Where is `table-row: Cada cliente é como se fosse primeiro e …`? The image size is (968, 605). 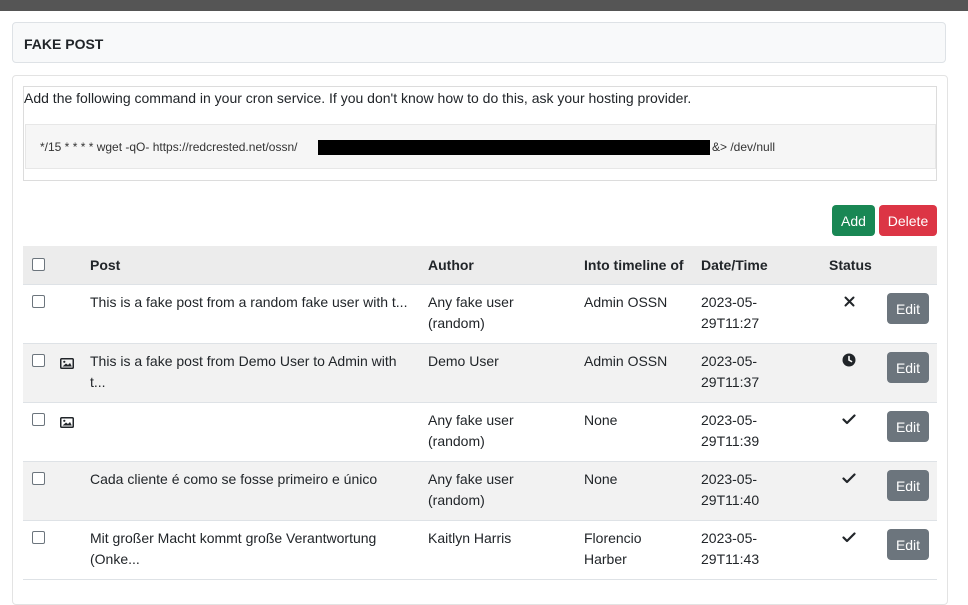 table-row: Cada cliente é como se fosse primeiro e … is located at coordinates (480, 491).